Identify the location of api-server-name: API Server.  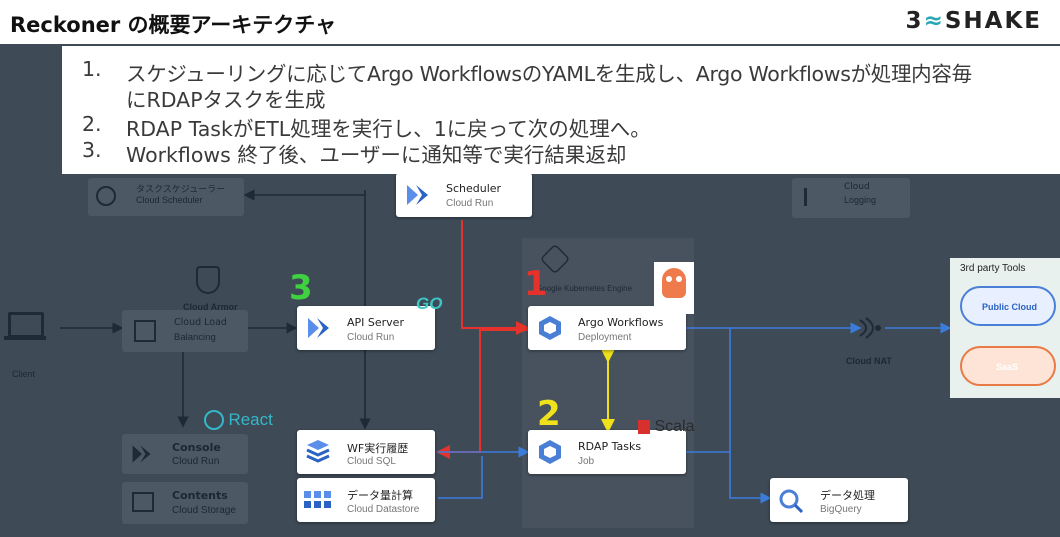
(375, 322).